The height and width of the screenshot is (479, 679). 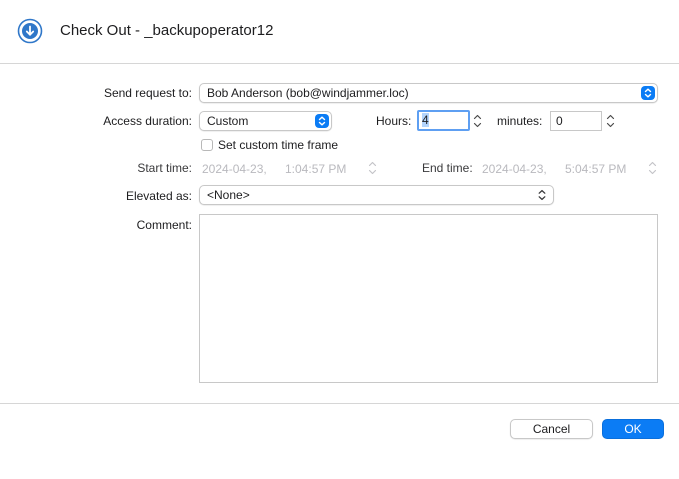 What do you see at coordinates (207, 145) in the screenshot?
I see `custom-time-frame-checkbox` at bounding box center [207, 145].